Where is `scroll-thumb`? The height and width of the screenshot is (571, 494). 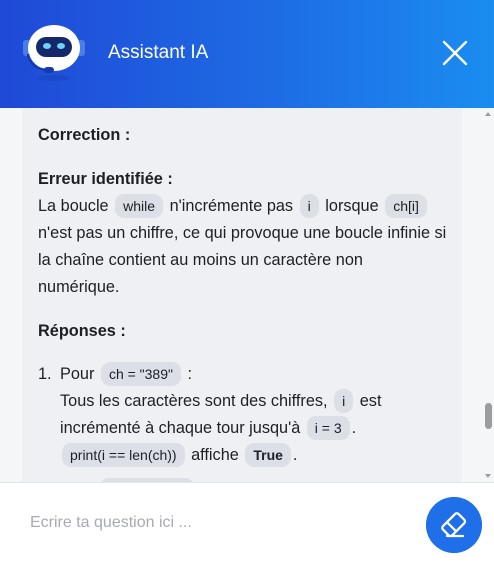 scroll-thumb is located at coordinates (488, 416).